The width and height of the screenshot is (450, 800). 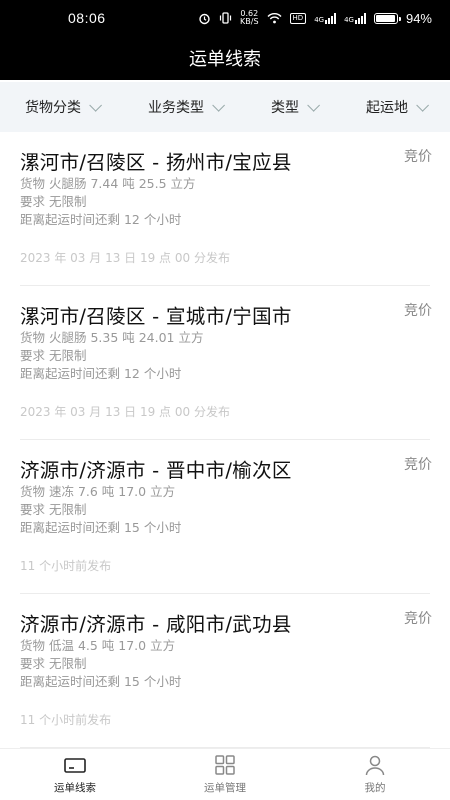 I want to click on filter-label: 类型, so click(x=285, y=108).